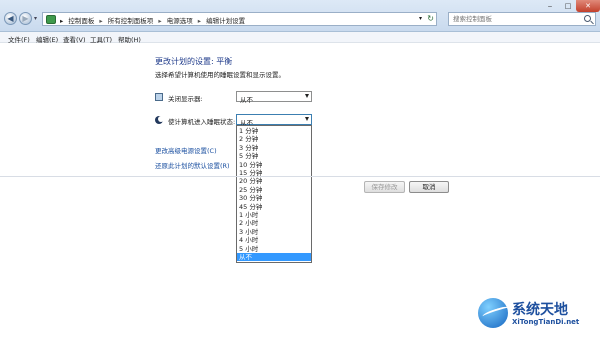  What do you see at coordinates (550, 6) in the screenshot?
I see `minimize-button: ‒` at bounding box center [550, 6].